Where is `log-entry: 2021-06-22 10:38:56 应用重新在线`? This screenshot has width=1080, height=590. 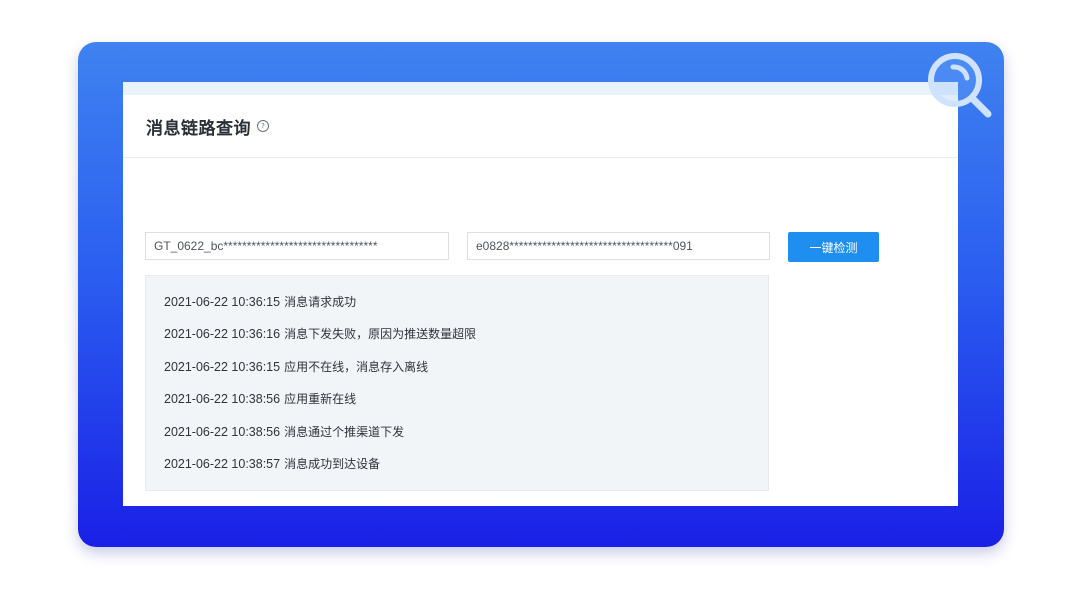 log-entry: 2021-06-22 10:38:56 应用重新在线 is located at coordinates (457, 406).